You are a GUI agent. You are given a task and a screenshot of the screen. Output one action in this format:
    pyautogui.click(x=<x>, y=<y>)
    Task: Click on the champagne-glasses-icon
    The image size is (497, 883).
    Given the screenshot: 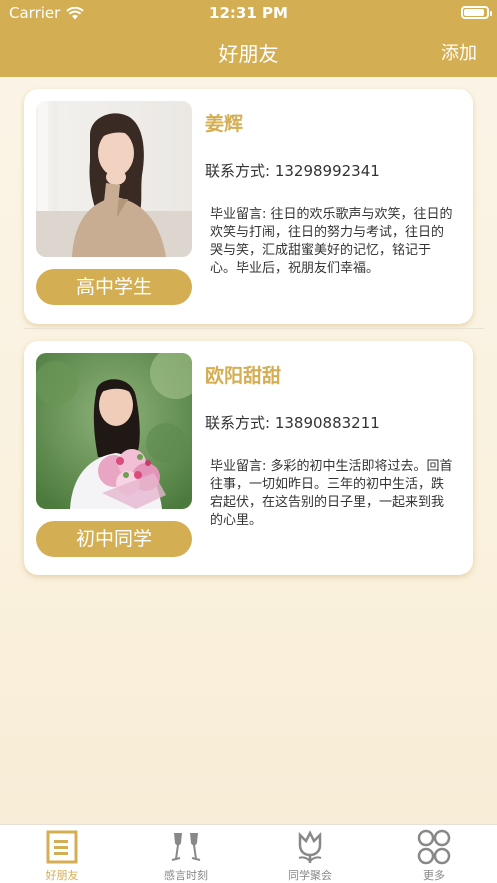 What is the action you would take?
    pyautogui.click(x=186, y=847)
    